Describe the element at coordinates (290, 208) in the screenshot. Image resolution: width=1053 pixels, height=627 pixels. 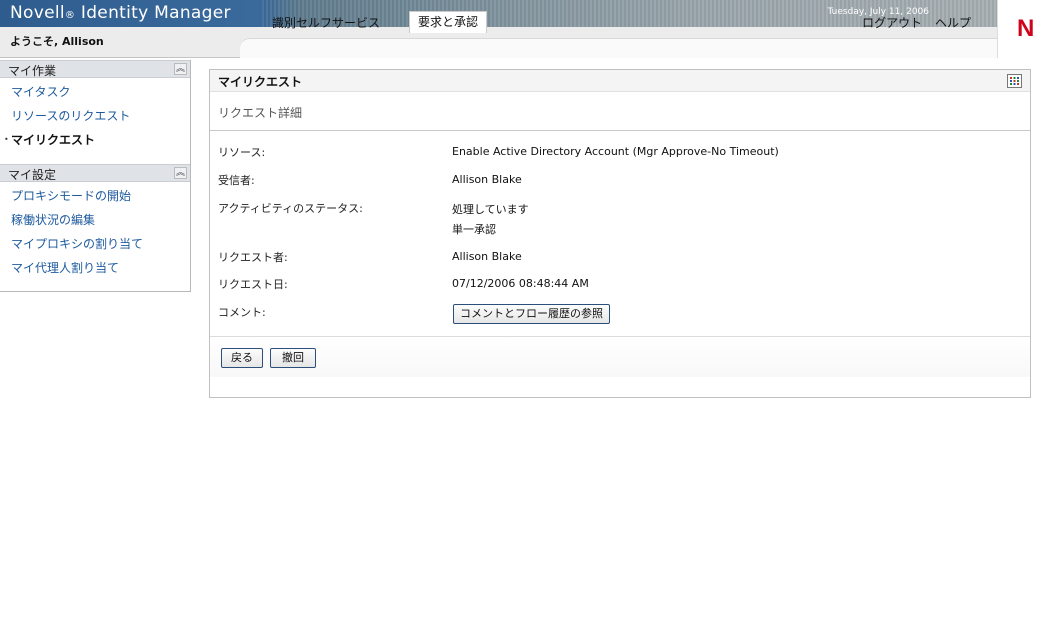
I see `activity-status-label: アクティビティのステータス:` at that location.